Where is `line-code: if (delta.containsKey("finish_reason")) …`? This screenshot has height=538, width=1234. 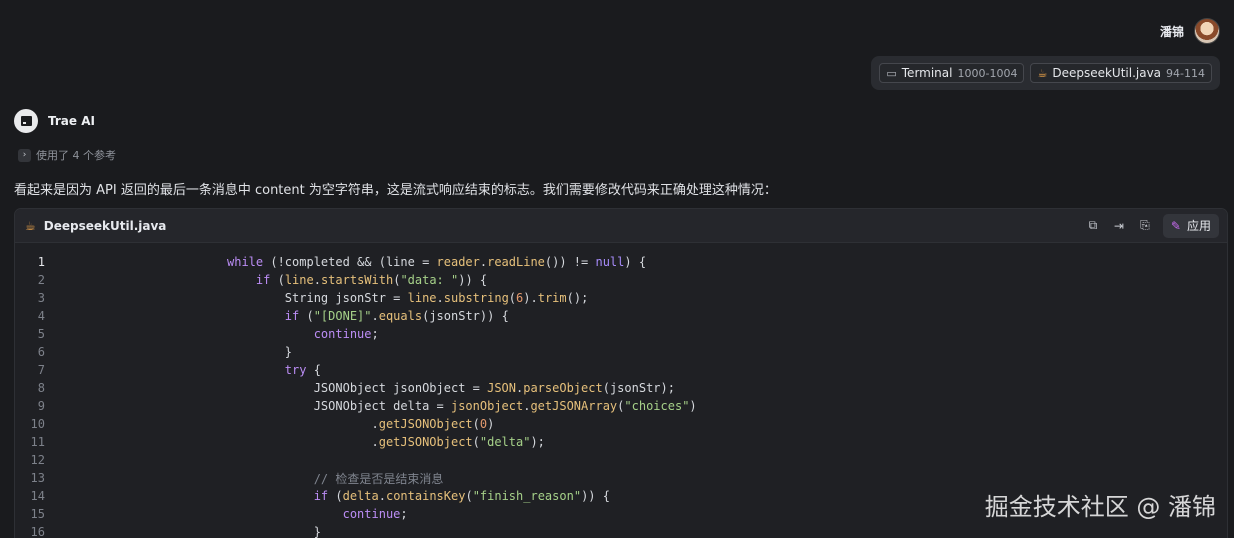
line-code: if (delta.containsKey("finish_reason")) … is located at coordinates (461, 496).